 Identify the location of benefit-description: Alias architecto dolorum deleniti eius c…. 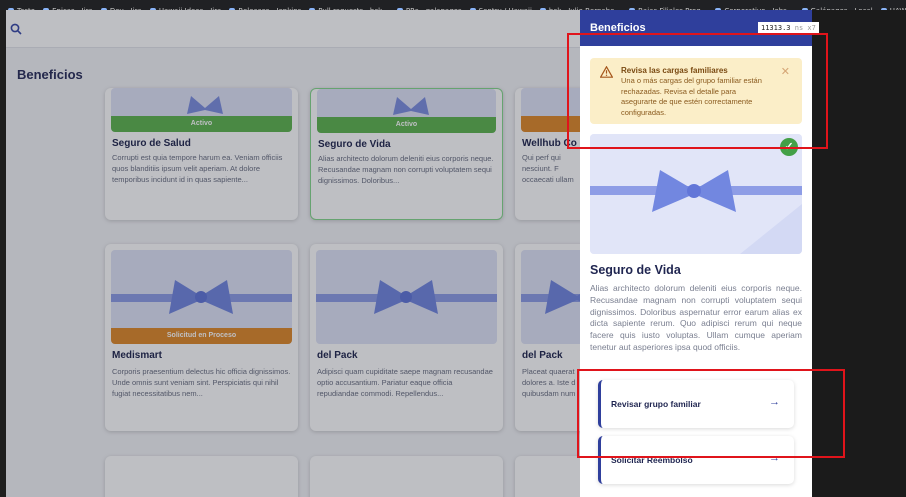
(696, 317).